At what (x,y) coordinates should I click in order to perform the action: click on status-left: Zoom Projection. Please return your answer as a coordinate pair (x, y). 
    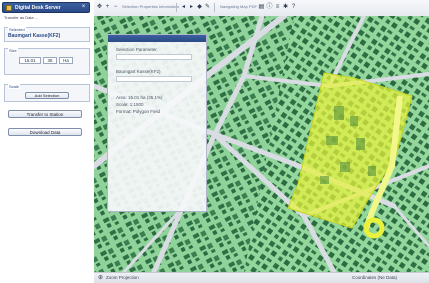
    Looking at the image, I should click on (122, 277).